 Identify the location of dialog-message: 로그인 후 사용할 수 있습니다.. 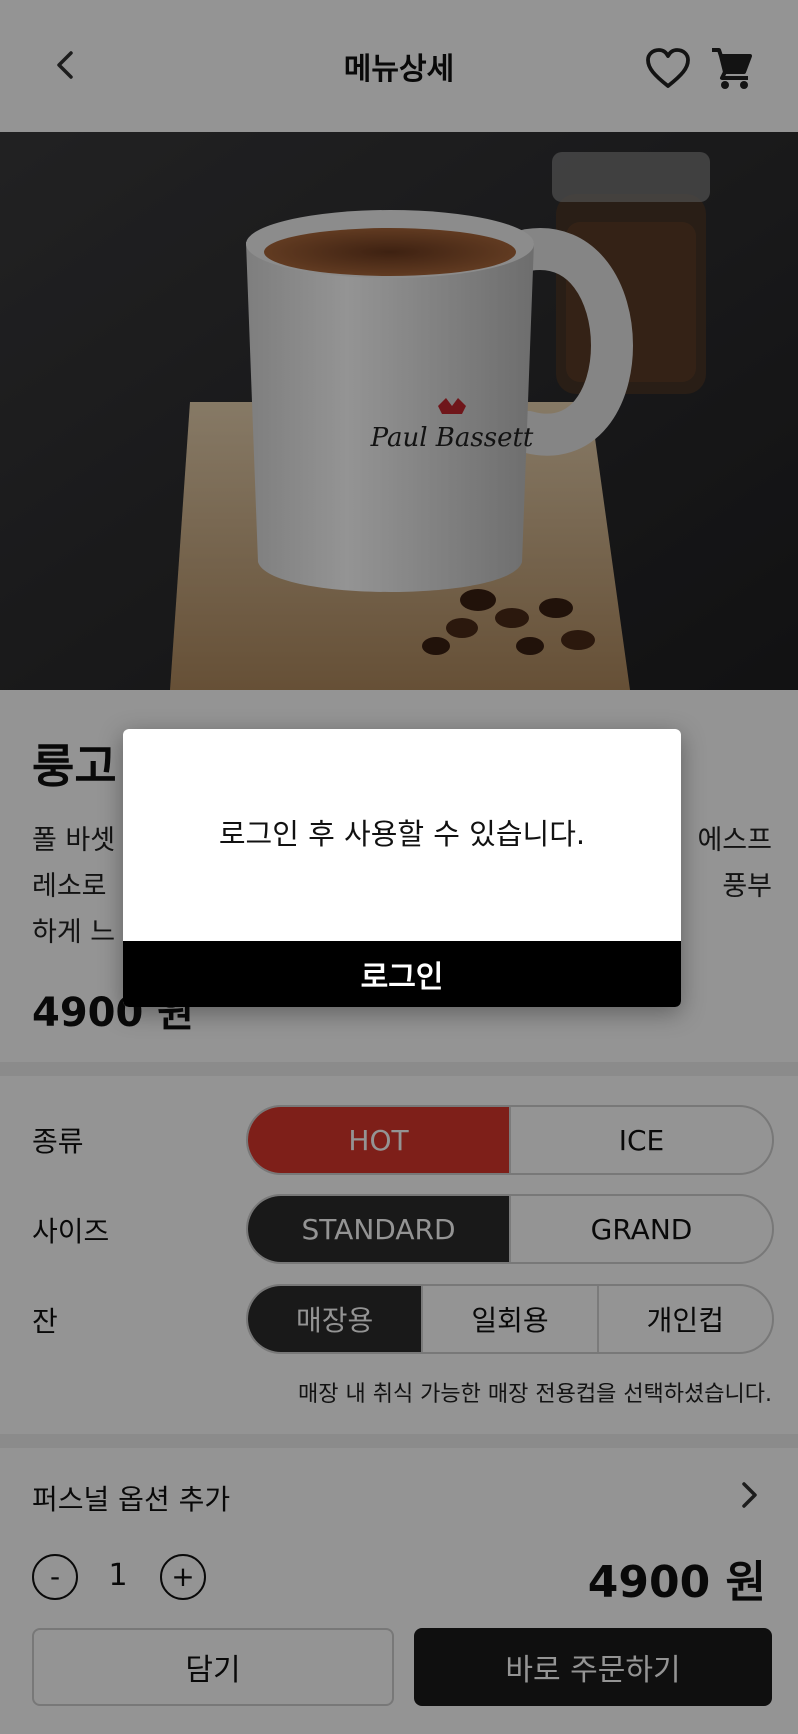
(402, 834).